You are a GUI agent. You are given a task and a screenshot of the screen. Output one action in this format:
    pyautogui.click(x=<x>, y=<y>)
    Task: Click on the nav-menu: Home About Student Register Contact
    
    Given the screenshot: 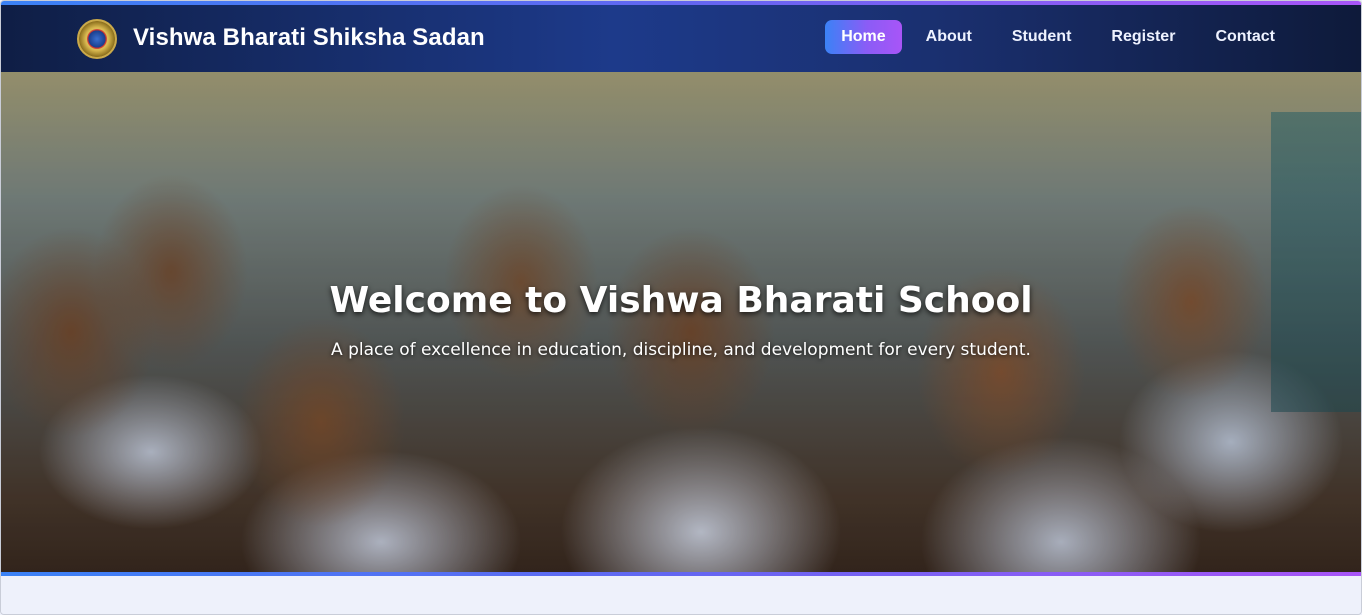 What is the action you would take?
    pyautogui.click(x=1058, y=37)
    